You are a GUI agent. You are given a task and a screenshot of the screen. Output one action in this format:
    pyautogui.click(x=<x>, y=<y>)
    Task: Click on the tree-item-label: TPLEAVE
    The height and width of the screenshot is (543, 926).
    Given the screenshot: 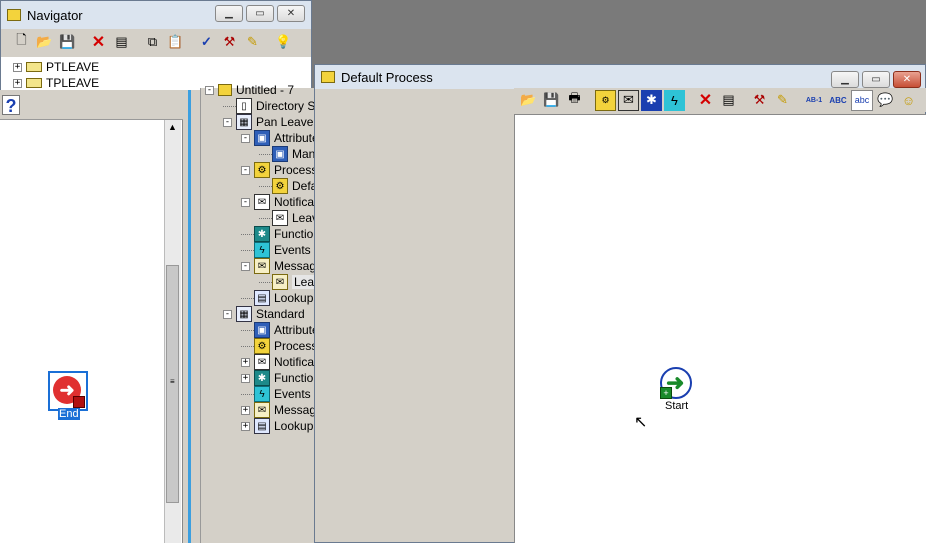 What is the action you would take?
    pyautogui.click(x=73, y=83)
    